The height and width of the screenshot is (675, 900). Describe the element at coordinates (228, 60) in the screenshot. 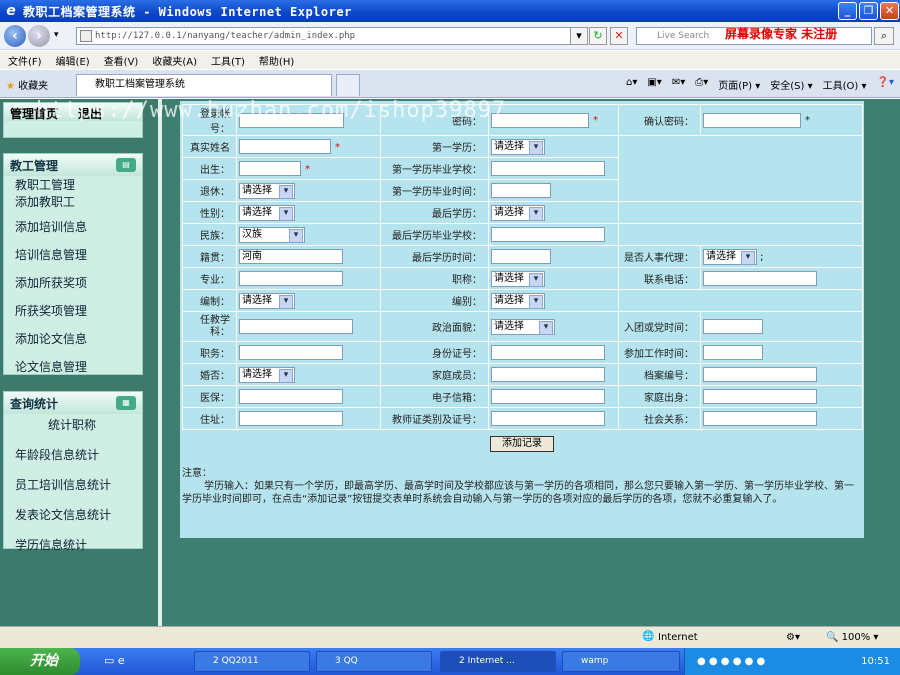

I see `menu-tools: 工具(T)` at that location.